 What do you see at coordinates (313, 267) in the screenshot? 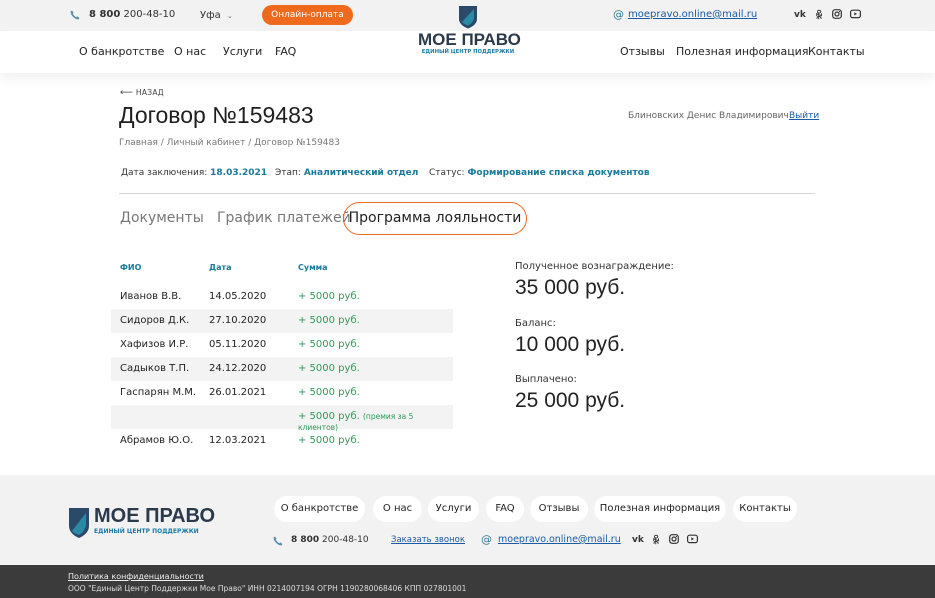
I see `column-header-sum: Сумма` at bounding box center [313, 267].